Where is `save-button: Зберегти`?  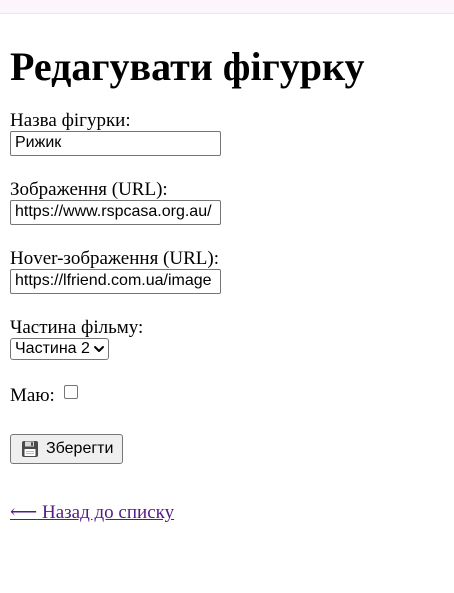
save-button: Зберегти is located at coordinates (67, 449).